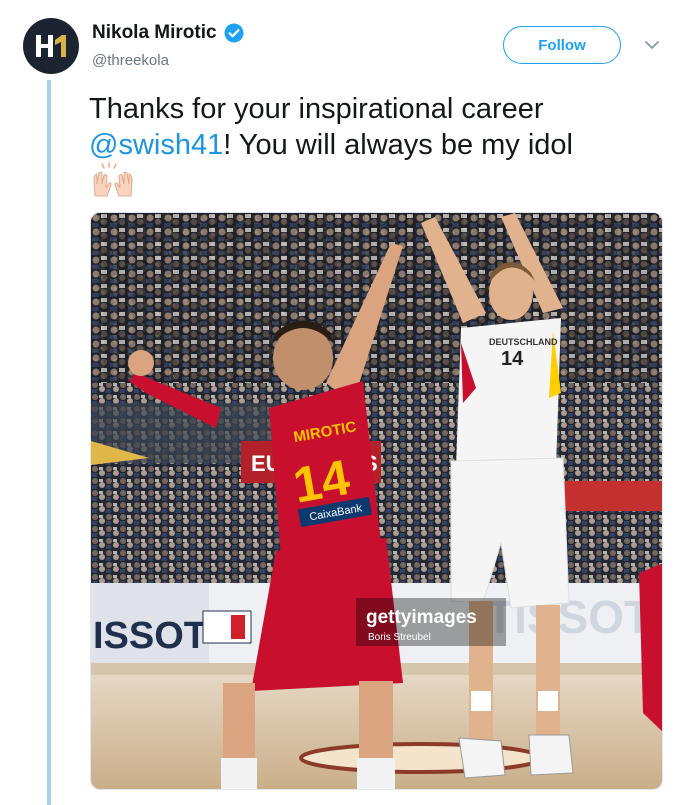 The image size is (692, 805). Describe the element at coordinates (398, 145) in the screenshot. I see `tweet-text-part: ! You will always be my idol` at that location.